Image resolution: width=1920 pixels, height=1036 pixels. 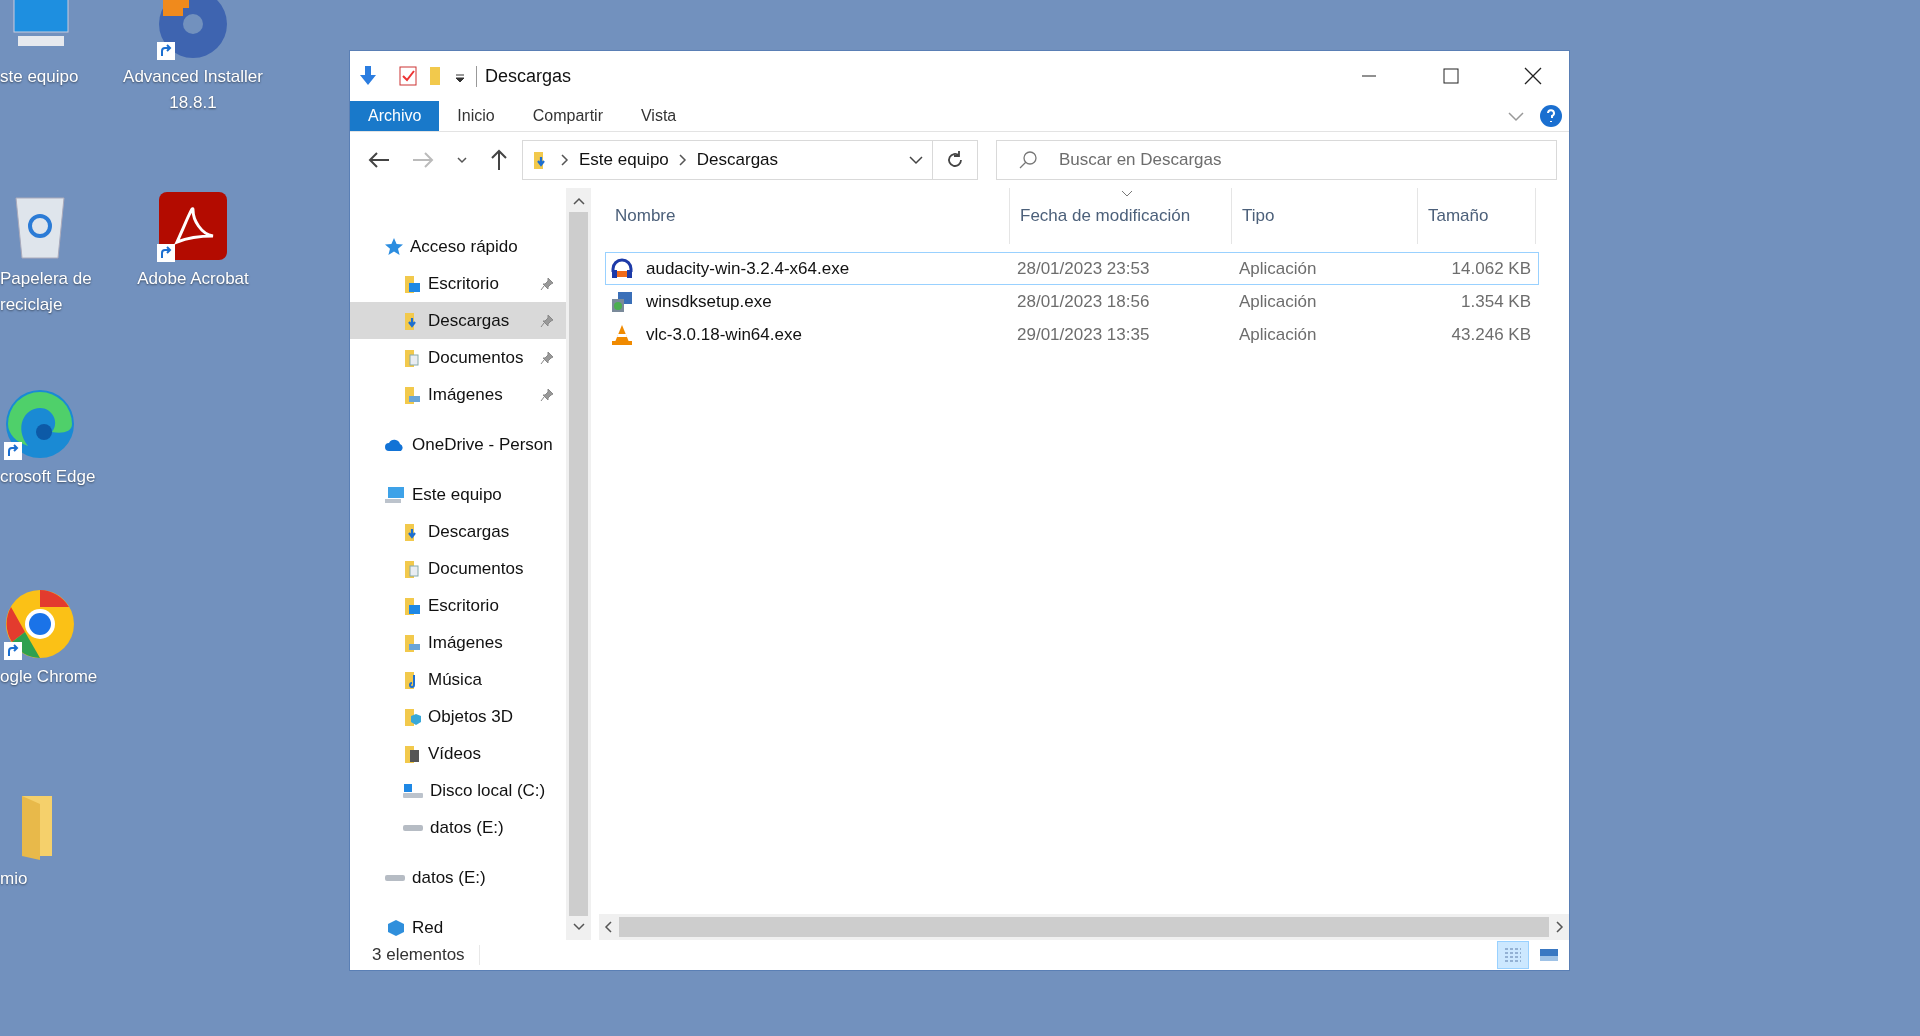 I want to click on column-header: Fecha de modificación, so click(x=1121, y=216).